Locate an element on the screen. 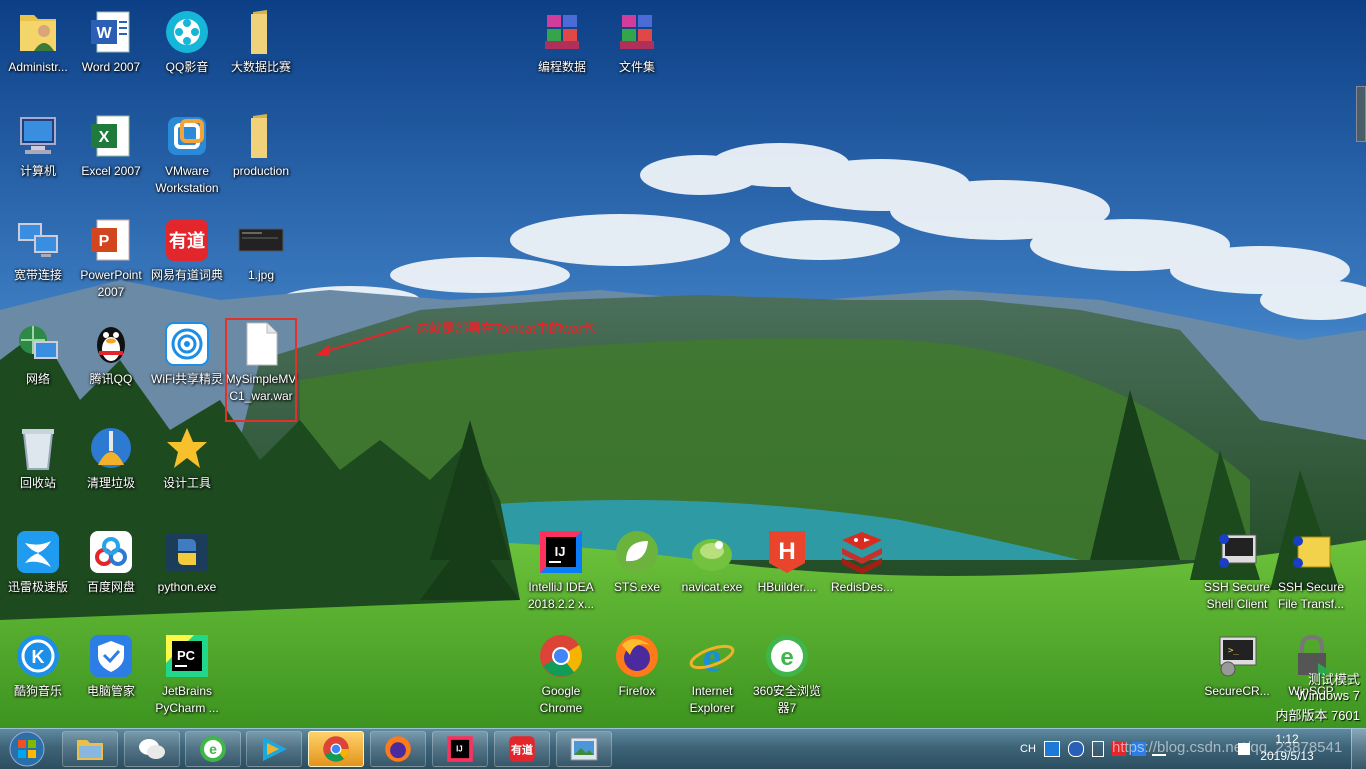 This screenshot has width=1366, height=769. icon-bigdata-folder: 大数据比赛 is located at coordinates (261, 54).